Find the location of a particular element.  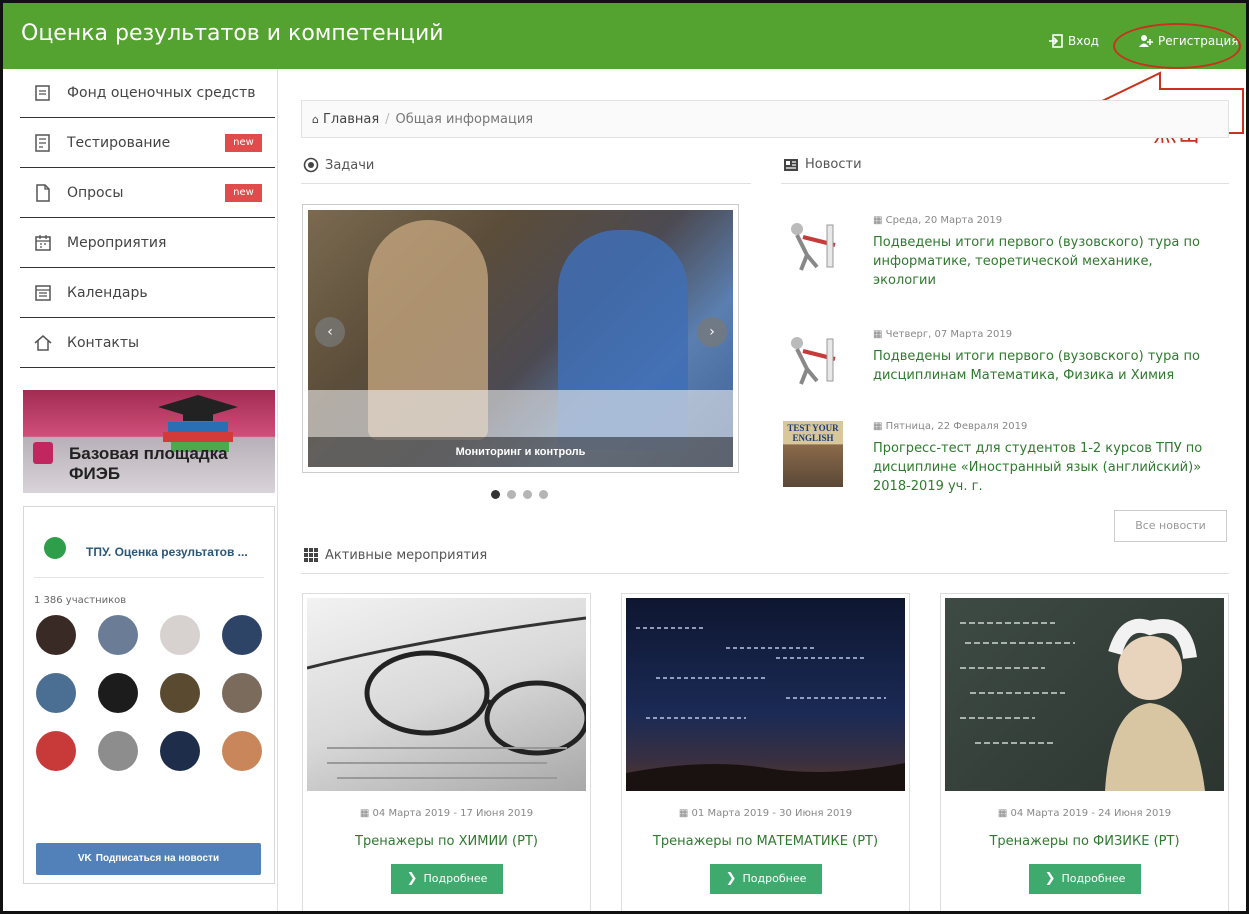

vk-logo-icon: VK is located at coordinates (84, 858).